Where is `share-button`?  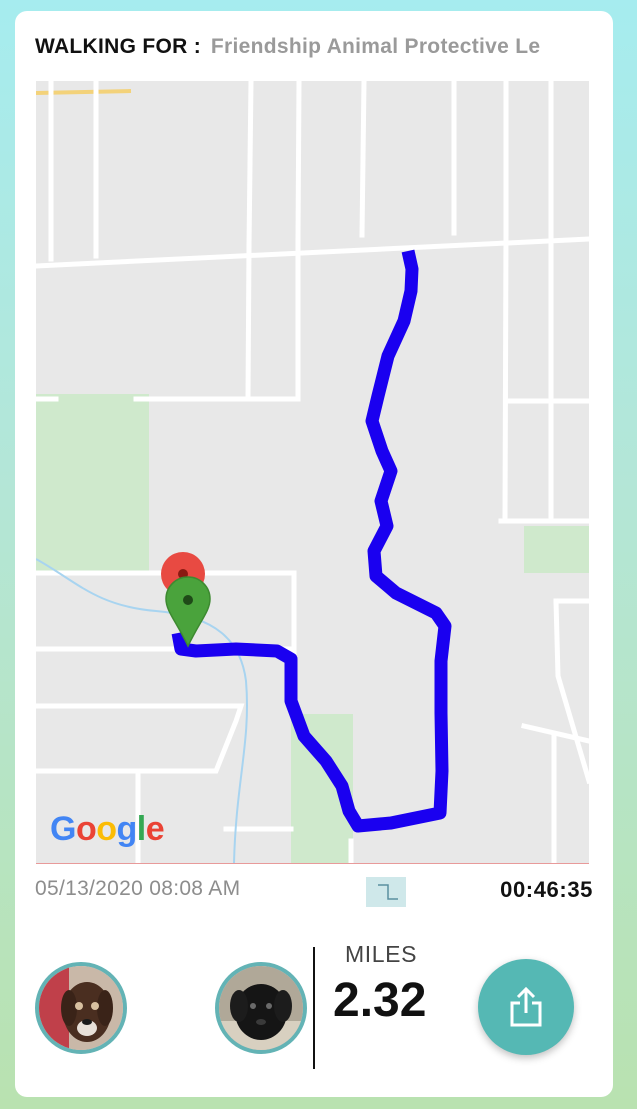 share-button is located at coordinates (526, 1007).